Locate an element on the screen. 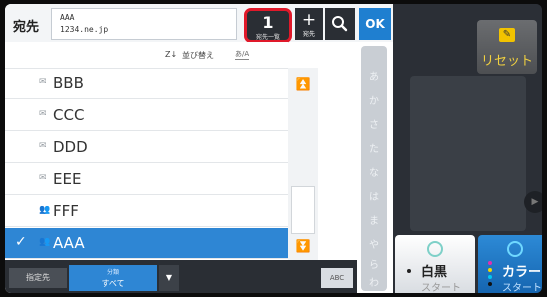 The height and width of the screenshot is (297, 547). address-line2: 1234.ne.jp is located at coordinates (84, 29).